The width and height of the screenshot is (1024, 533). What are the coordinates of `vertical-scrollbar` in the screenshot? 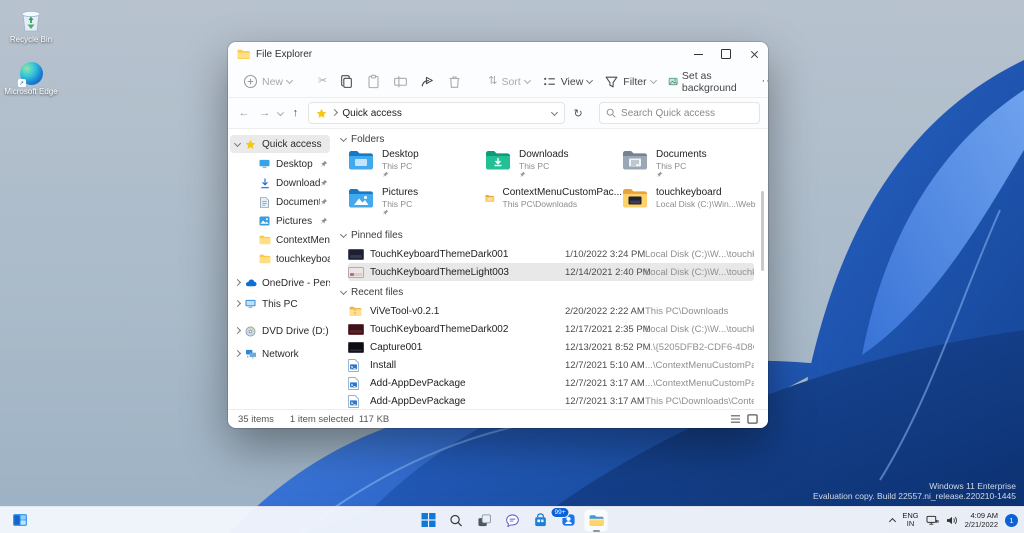 It's located at (762, 268).